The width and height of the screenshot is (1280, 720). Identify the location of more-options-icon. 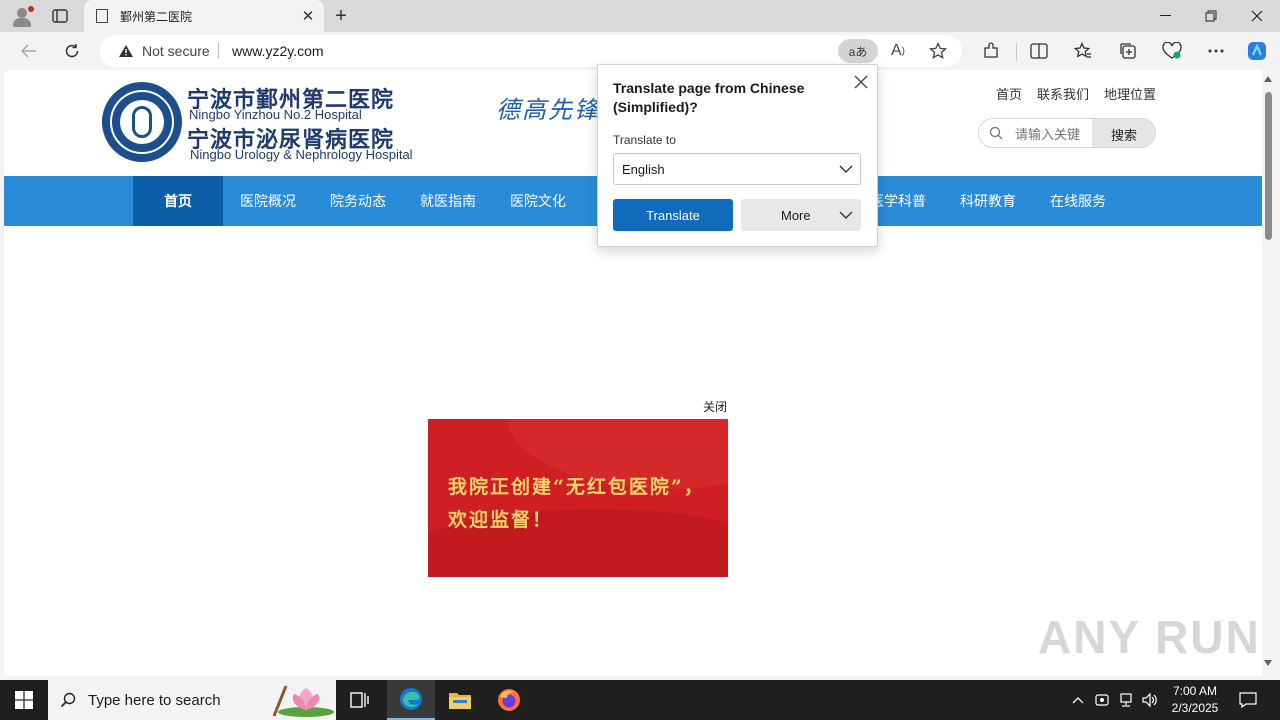
(1216, 51).